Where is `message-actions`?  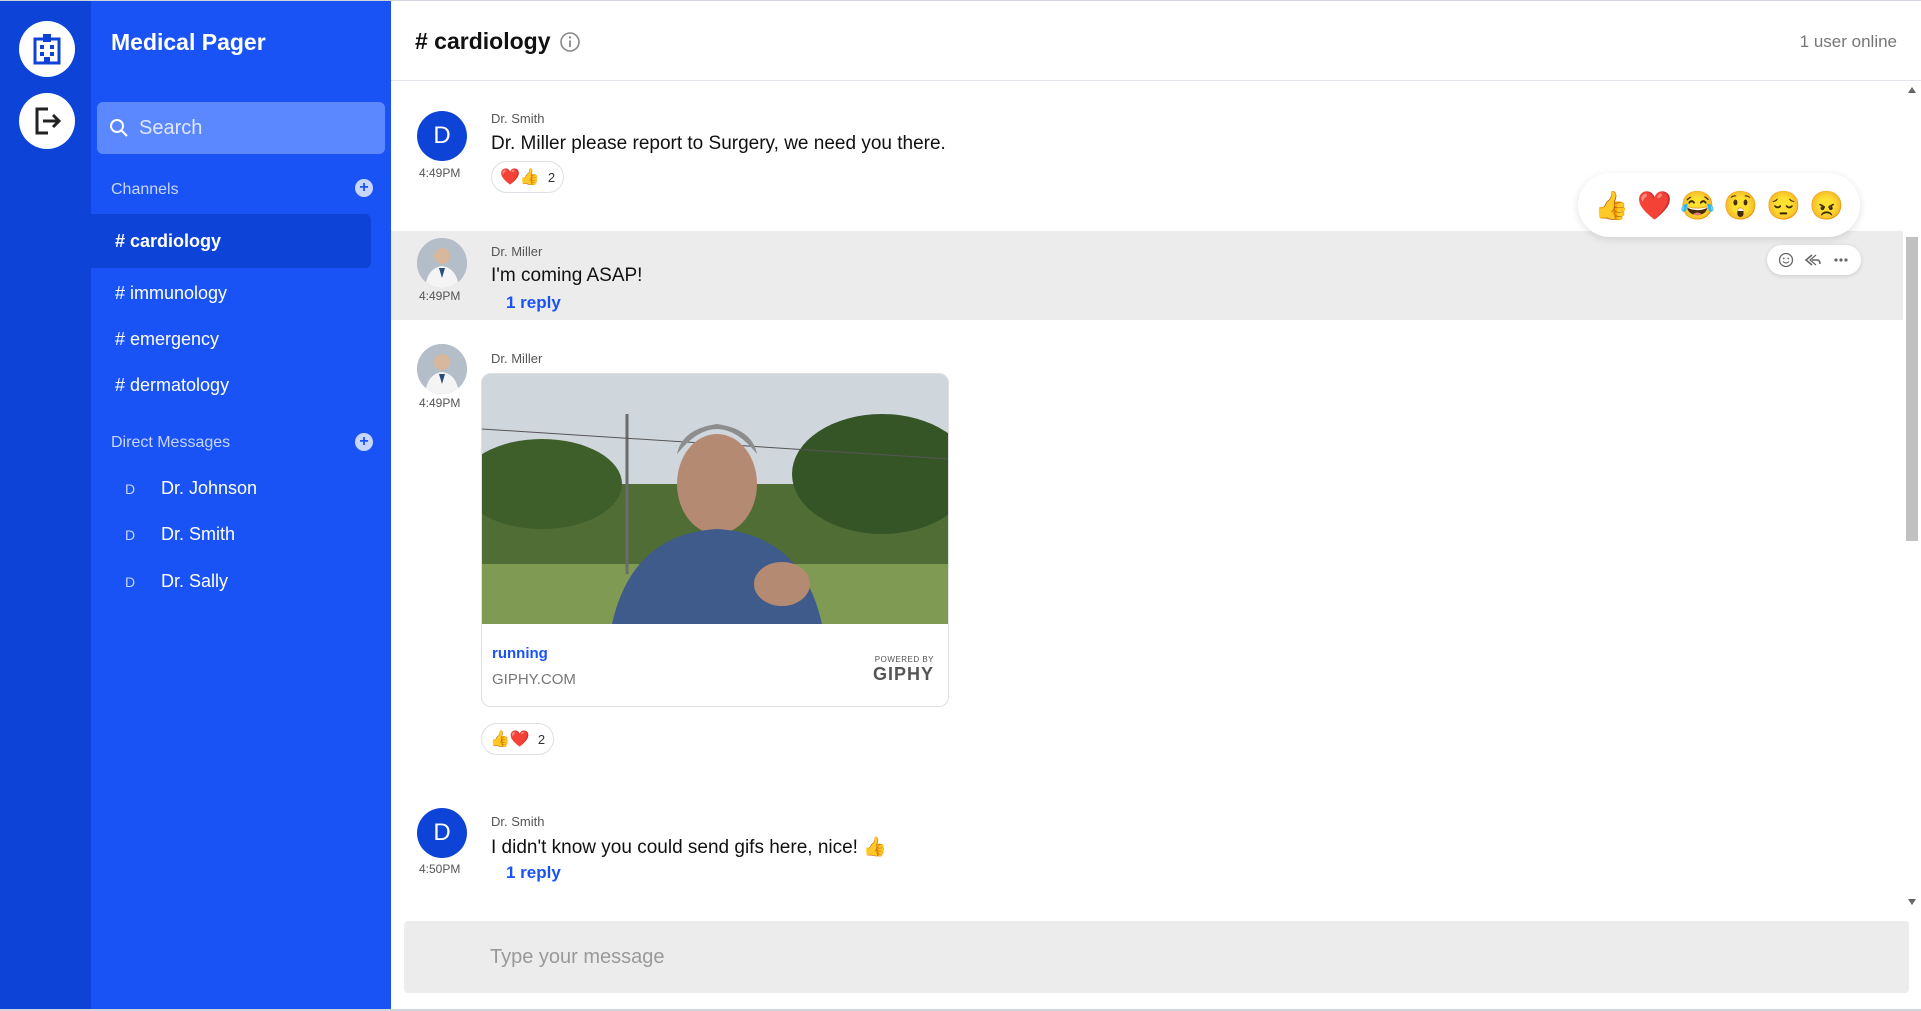
message-actions is located at coordinates (1814, 260).